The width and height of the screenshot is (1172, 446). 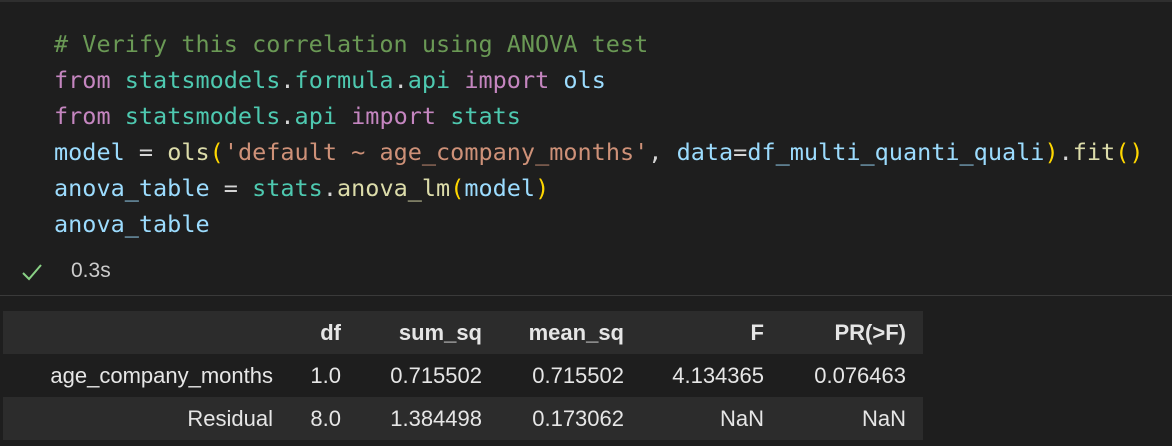 I want to click on code-line: from statsmodels.api import stats, so click(x=287, y=116).